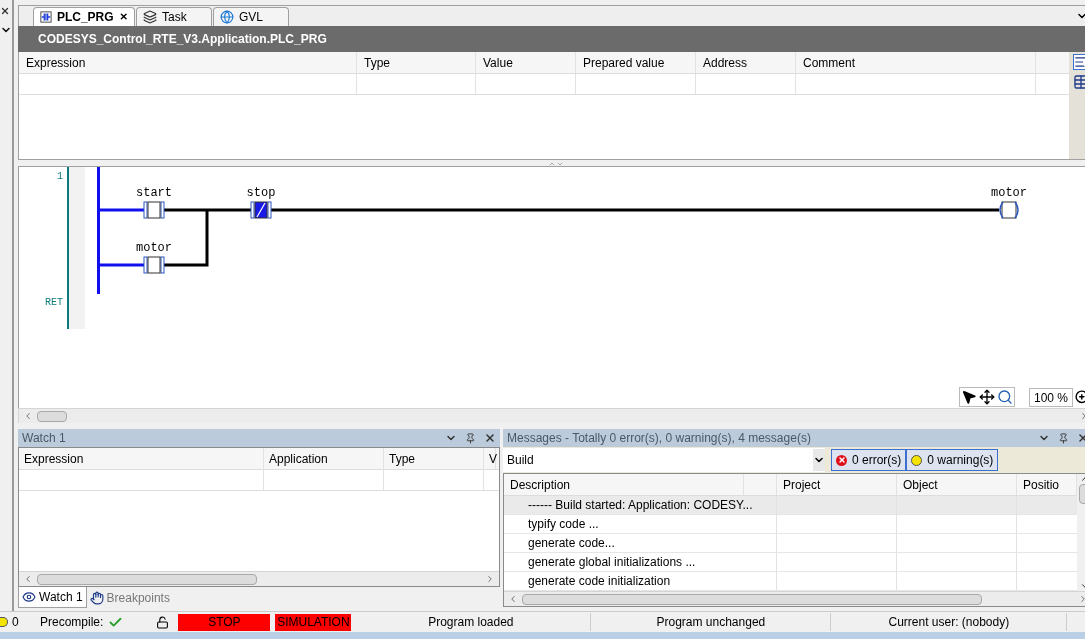 The height and width of the screenshot is (639, 1085). What do you see at coordinates (313, 622) in the screenshot?
I see `plc-mode: SIMULATION` at bounding box center [313, 622].